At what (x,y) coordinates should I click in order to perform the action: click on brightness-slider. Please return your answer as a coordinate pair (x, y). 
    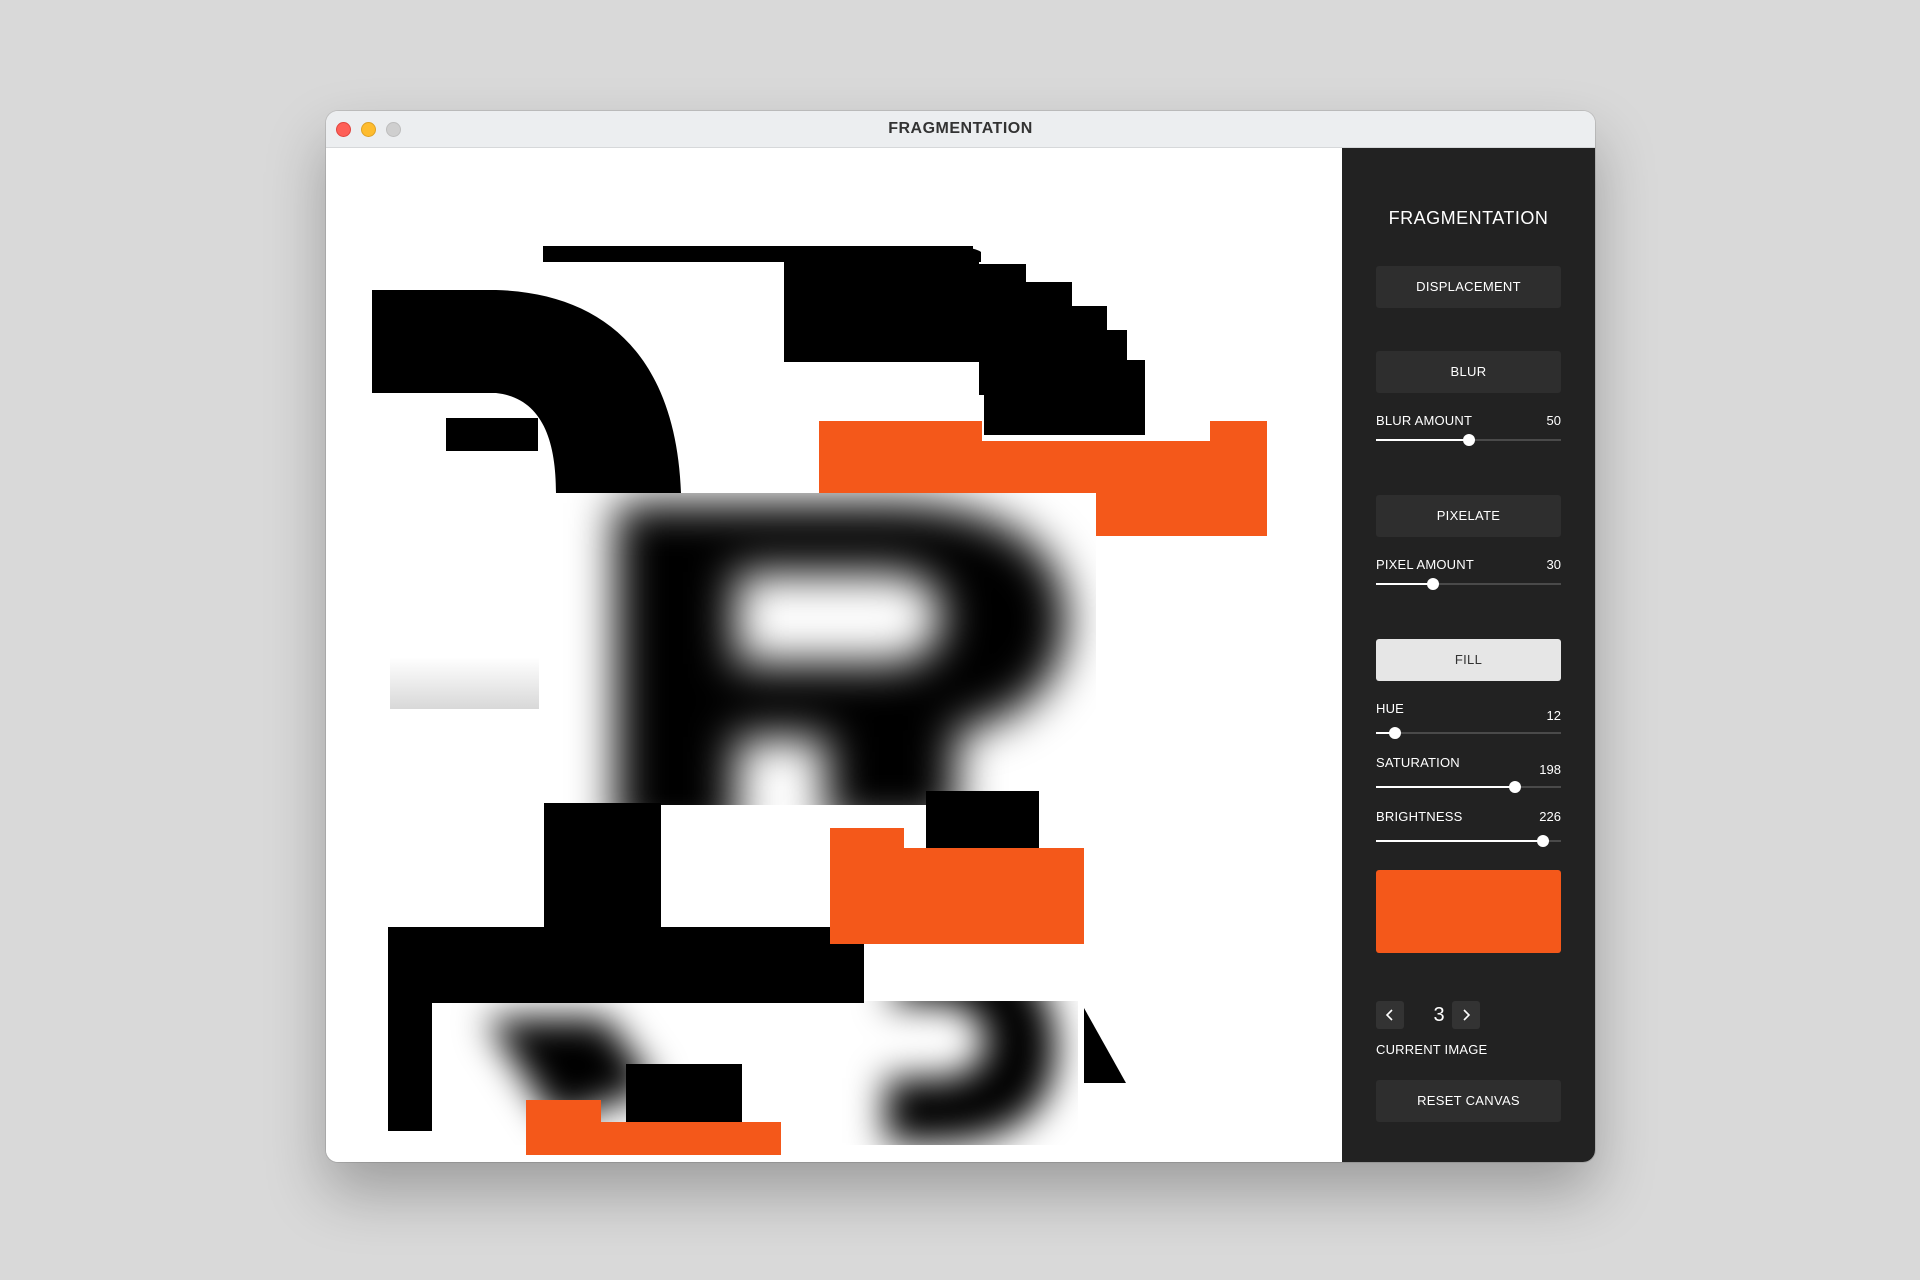
    Looking at the image, I should click on (1468, 841).